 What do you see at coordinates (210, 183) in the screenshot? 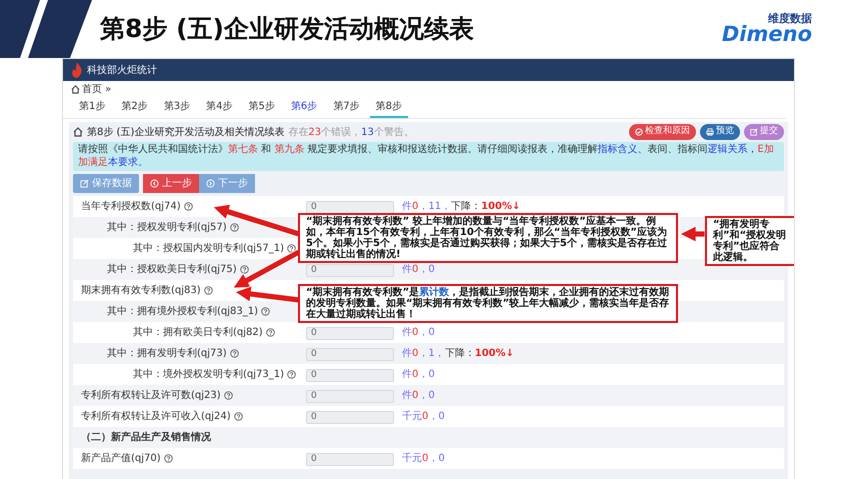
I see `forward-icon` at bounding box center [210, 183].